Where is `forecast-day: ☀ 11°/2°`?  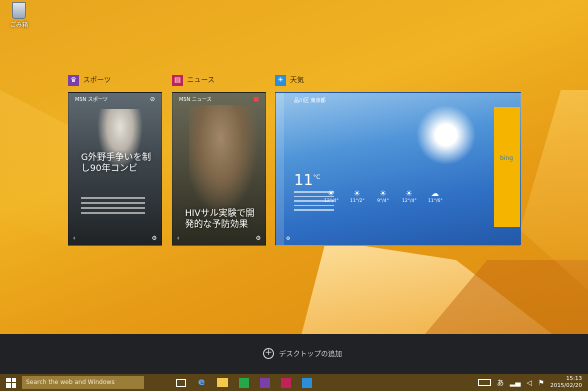
forecast-day: ☀ 11°/2° is located at coordinates (357, 196).